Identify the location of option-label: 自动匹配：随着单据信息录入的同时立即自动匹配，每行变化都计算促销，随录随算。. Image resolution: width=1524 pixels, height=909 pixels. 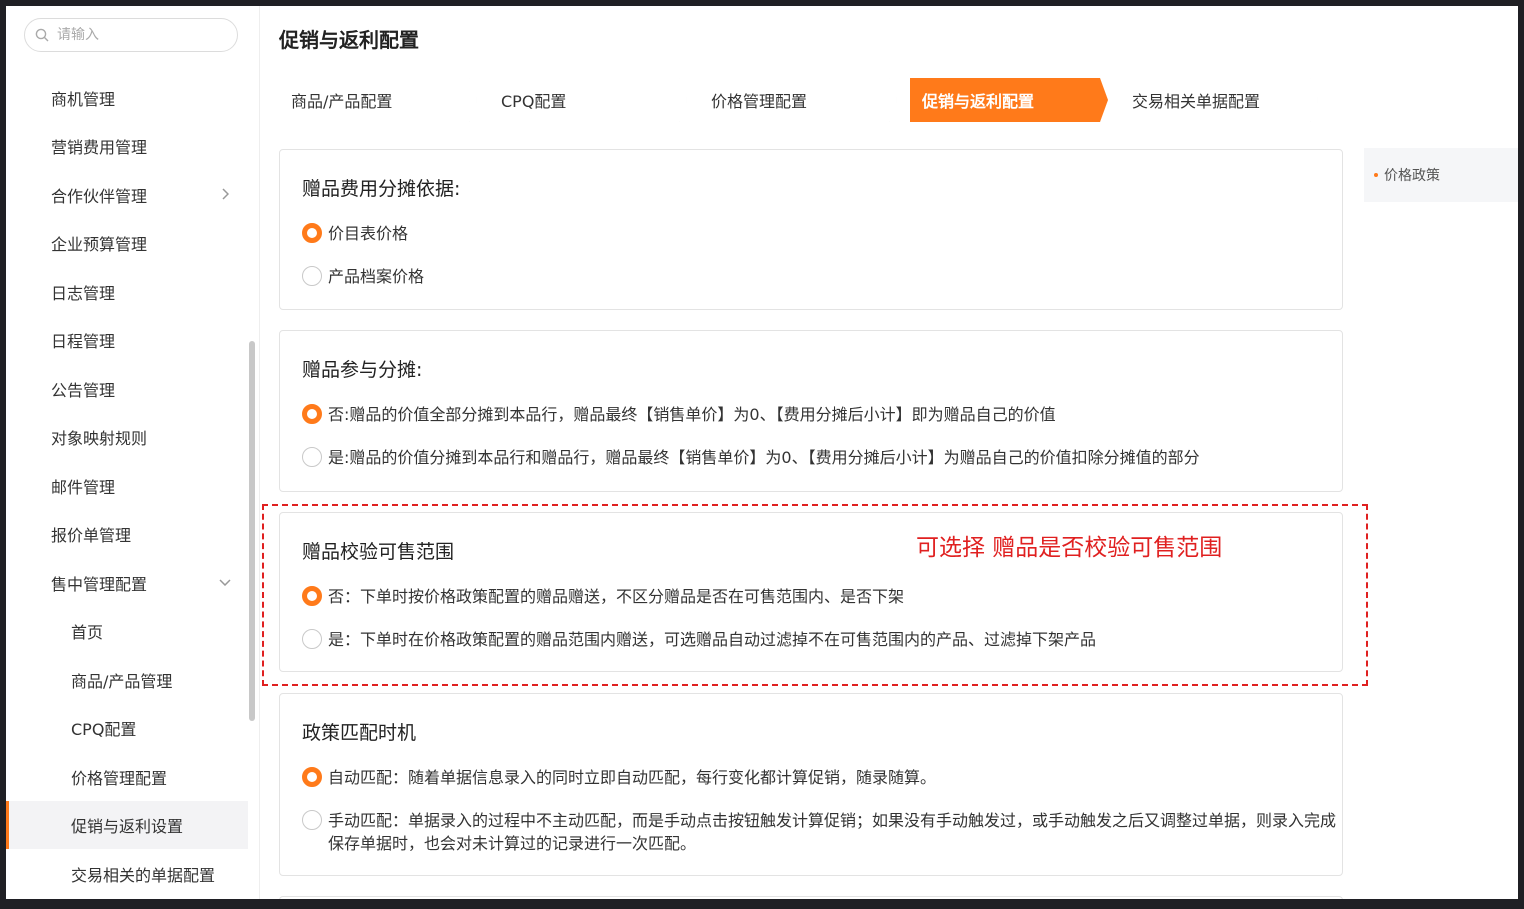
(632, 777).